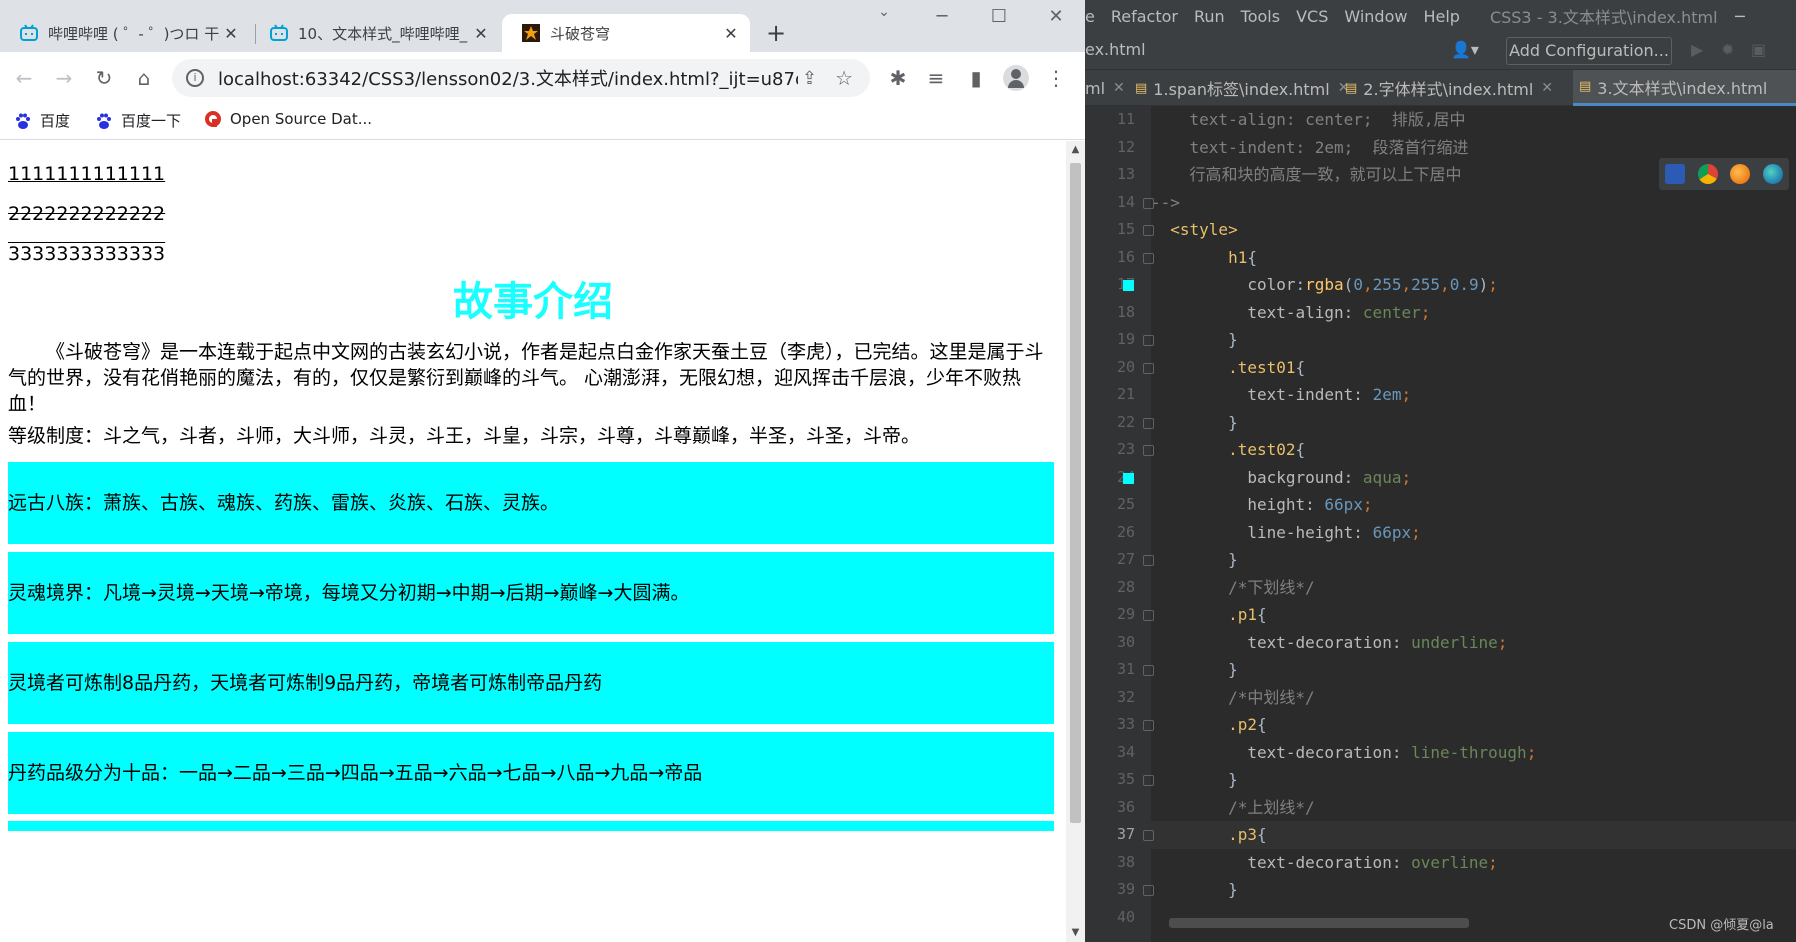 The height and width of the screenshot is (942, 1796). What do you see at coordinates (1473, 478) in the screenshot?
I see `code-line: background: aqua;` at bounding box center [1473, 478].